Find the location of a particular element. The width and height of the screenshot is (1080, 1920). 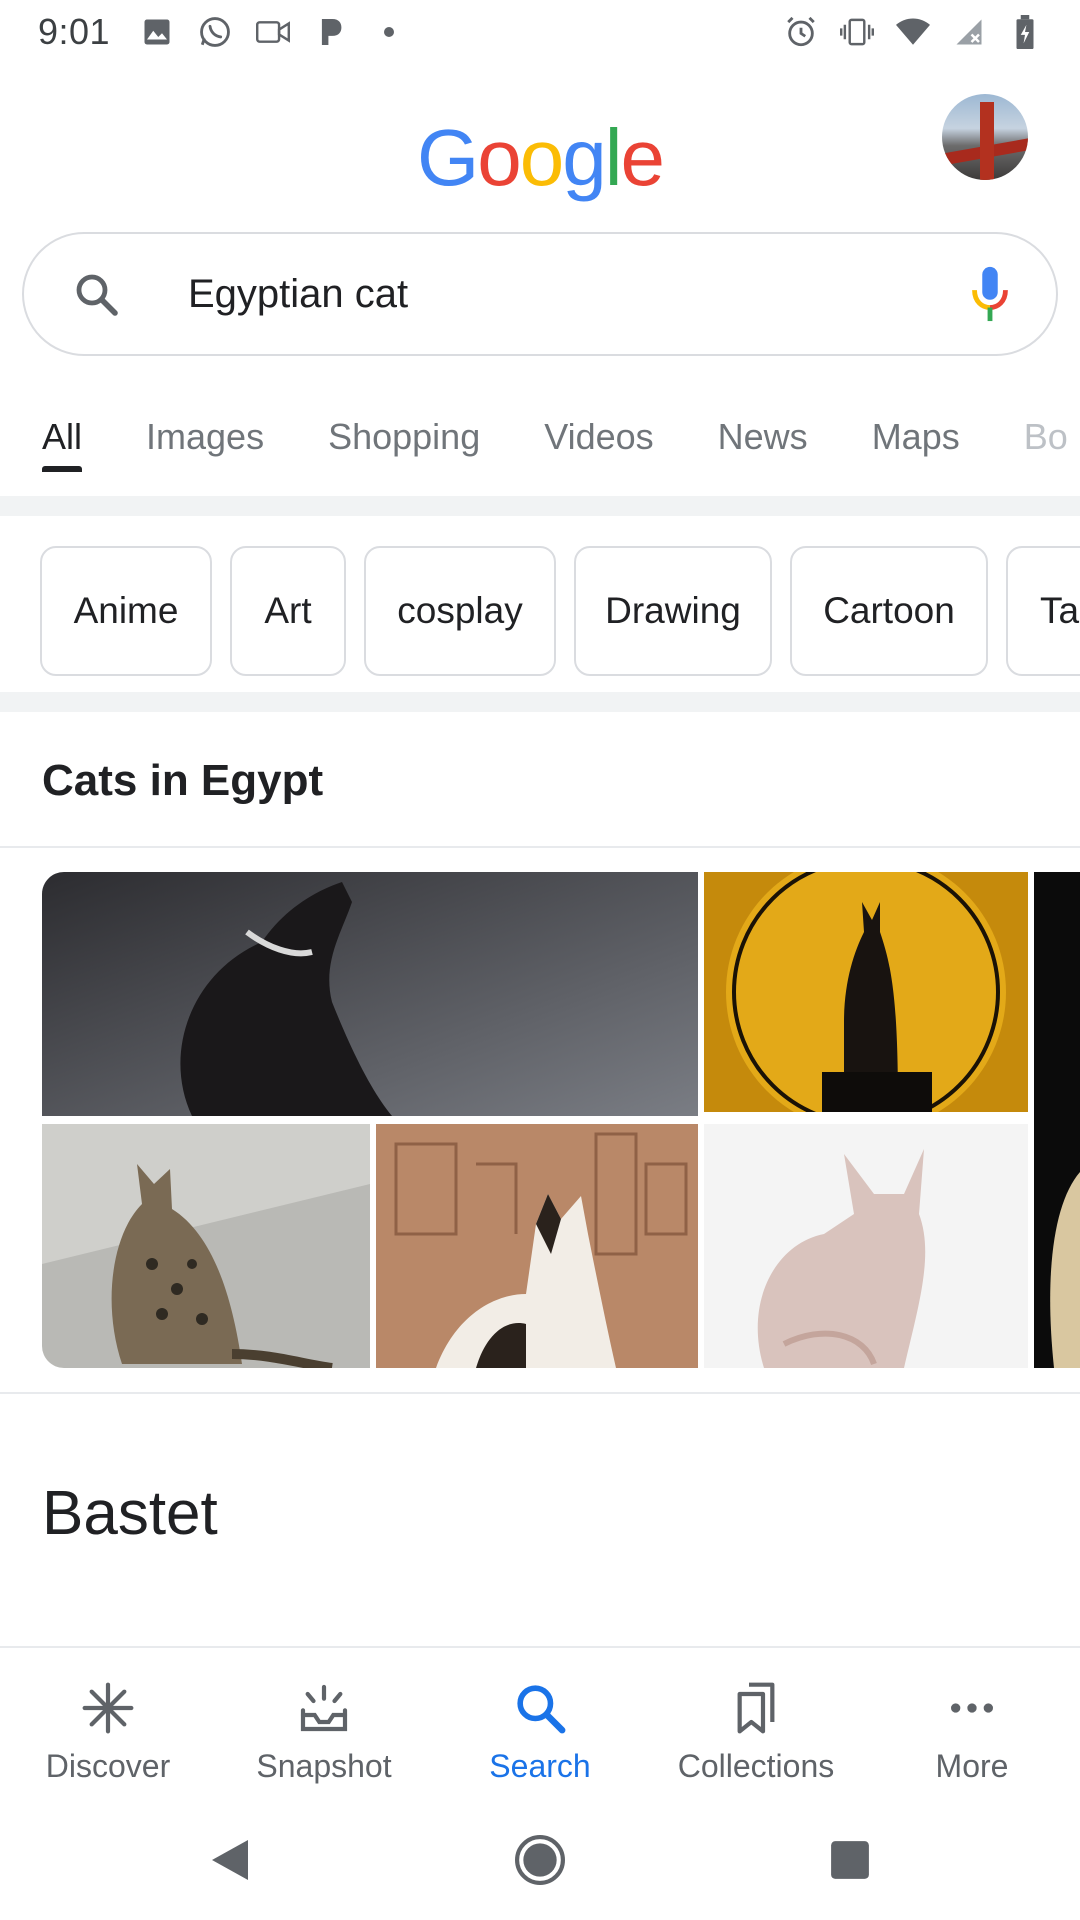

signal-icon is located at coordinates (969, 32).